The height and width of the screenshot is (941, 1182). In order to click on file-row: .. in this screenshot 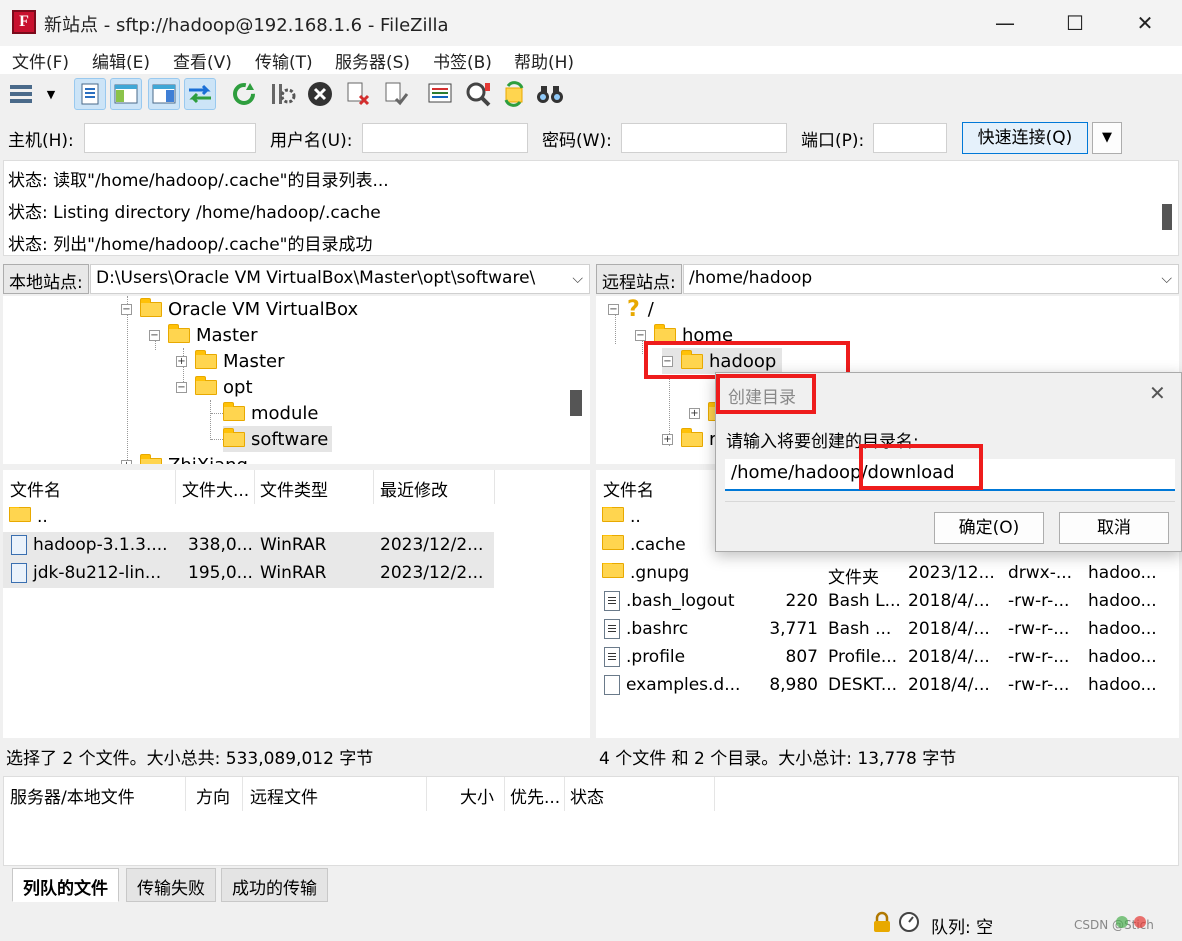, I will do `click(248, 518)`.